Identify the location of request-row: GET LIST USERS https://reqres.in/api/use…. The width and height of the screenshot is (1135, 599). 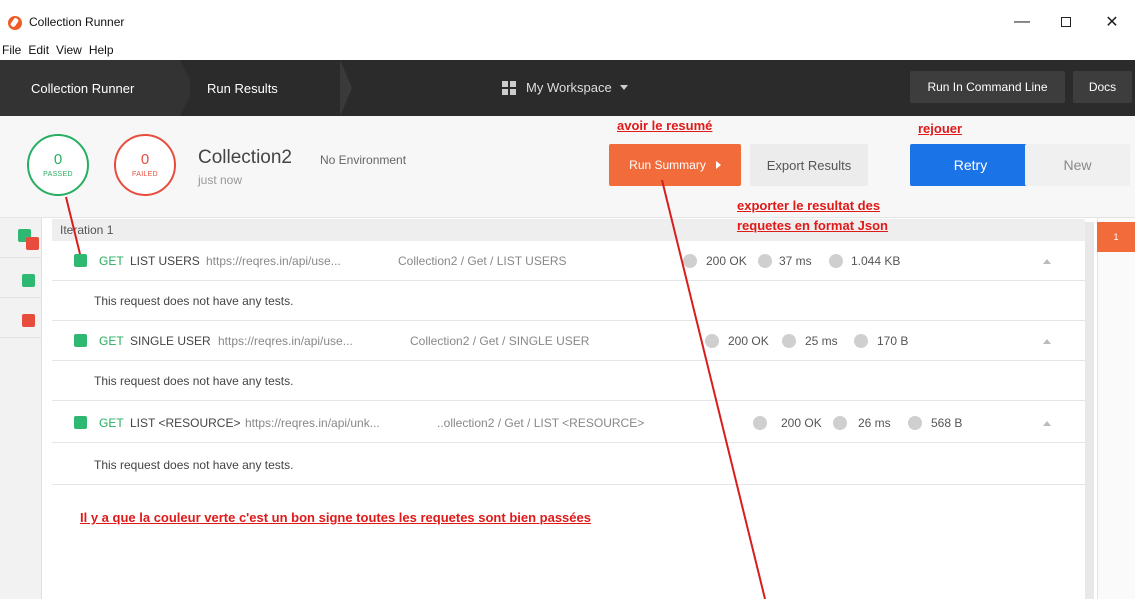
(568, 261).